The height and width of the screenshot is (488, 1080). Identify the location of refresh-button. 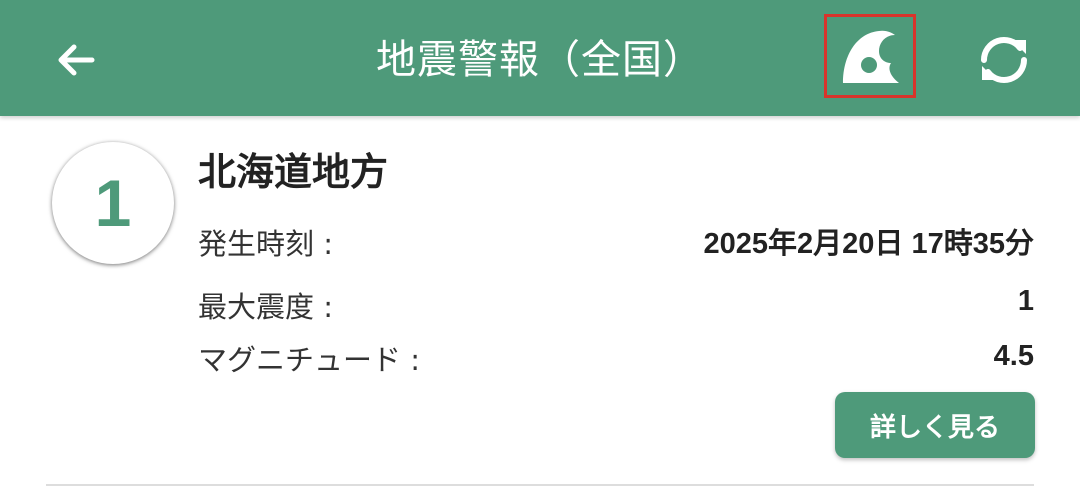
(1004, 60).